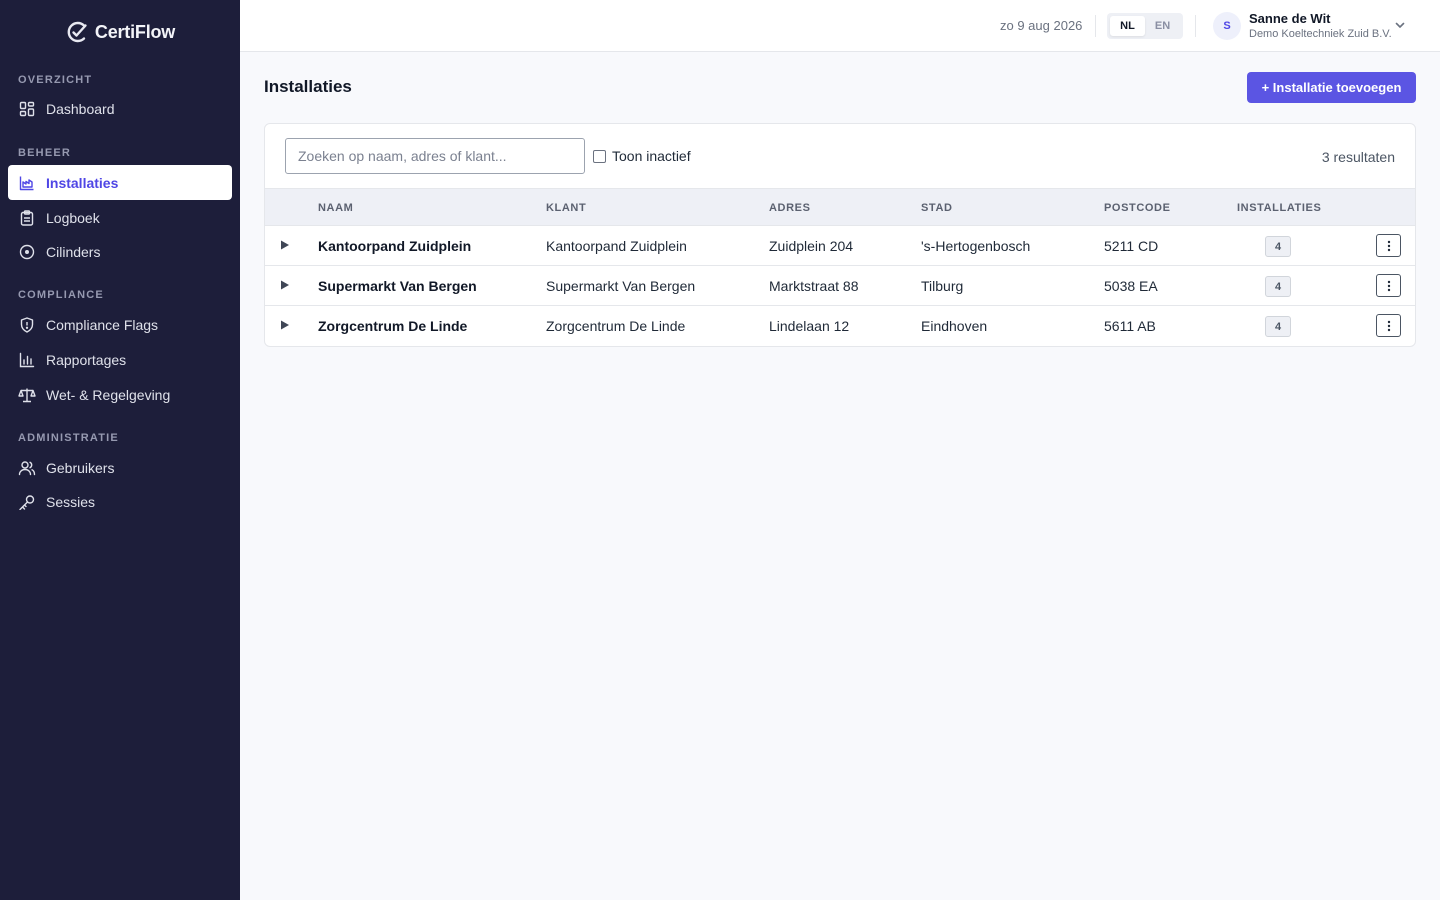  I want to click on show-inactive-toggle: Toon inactief, so click(642, 156).